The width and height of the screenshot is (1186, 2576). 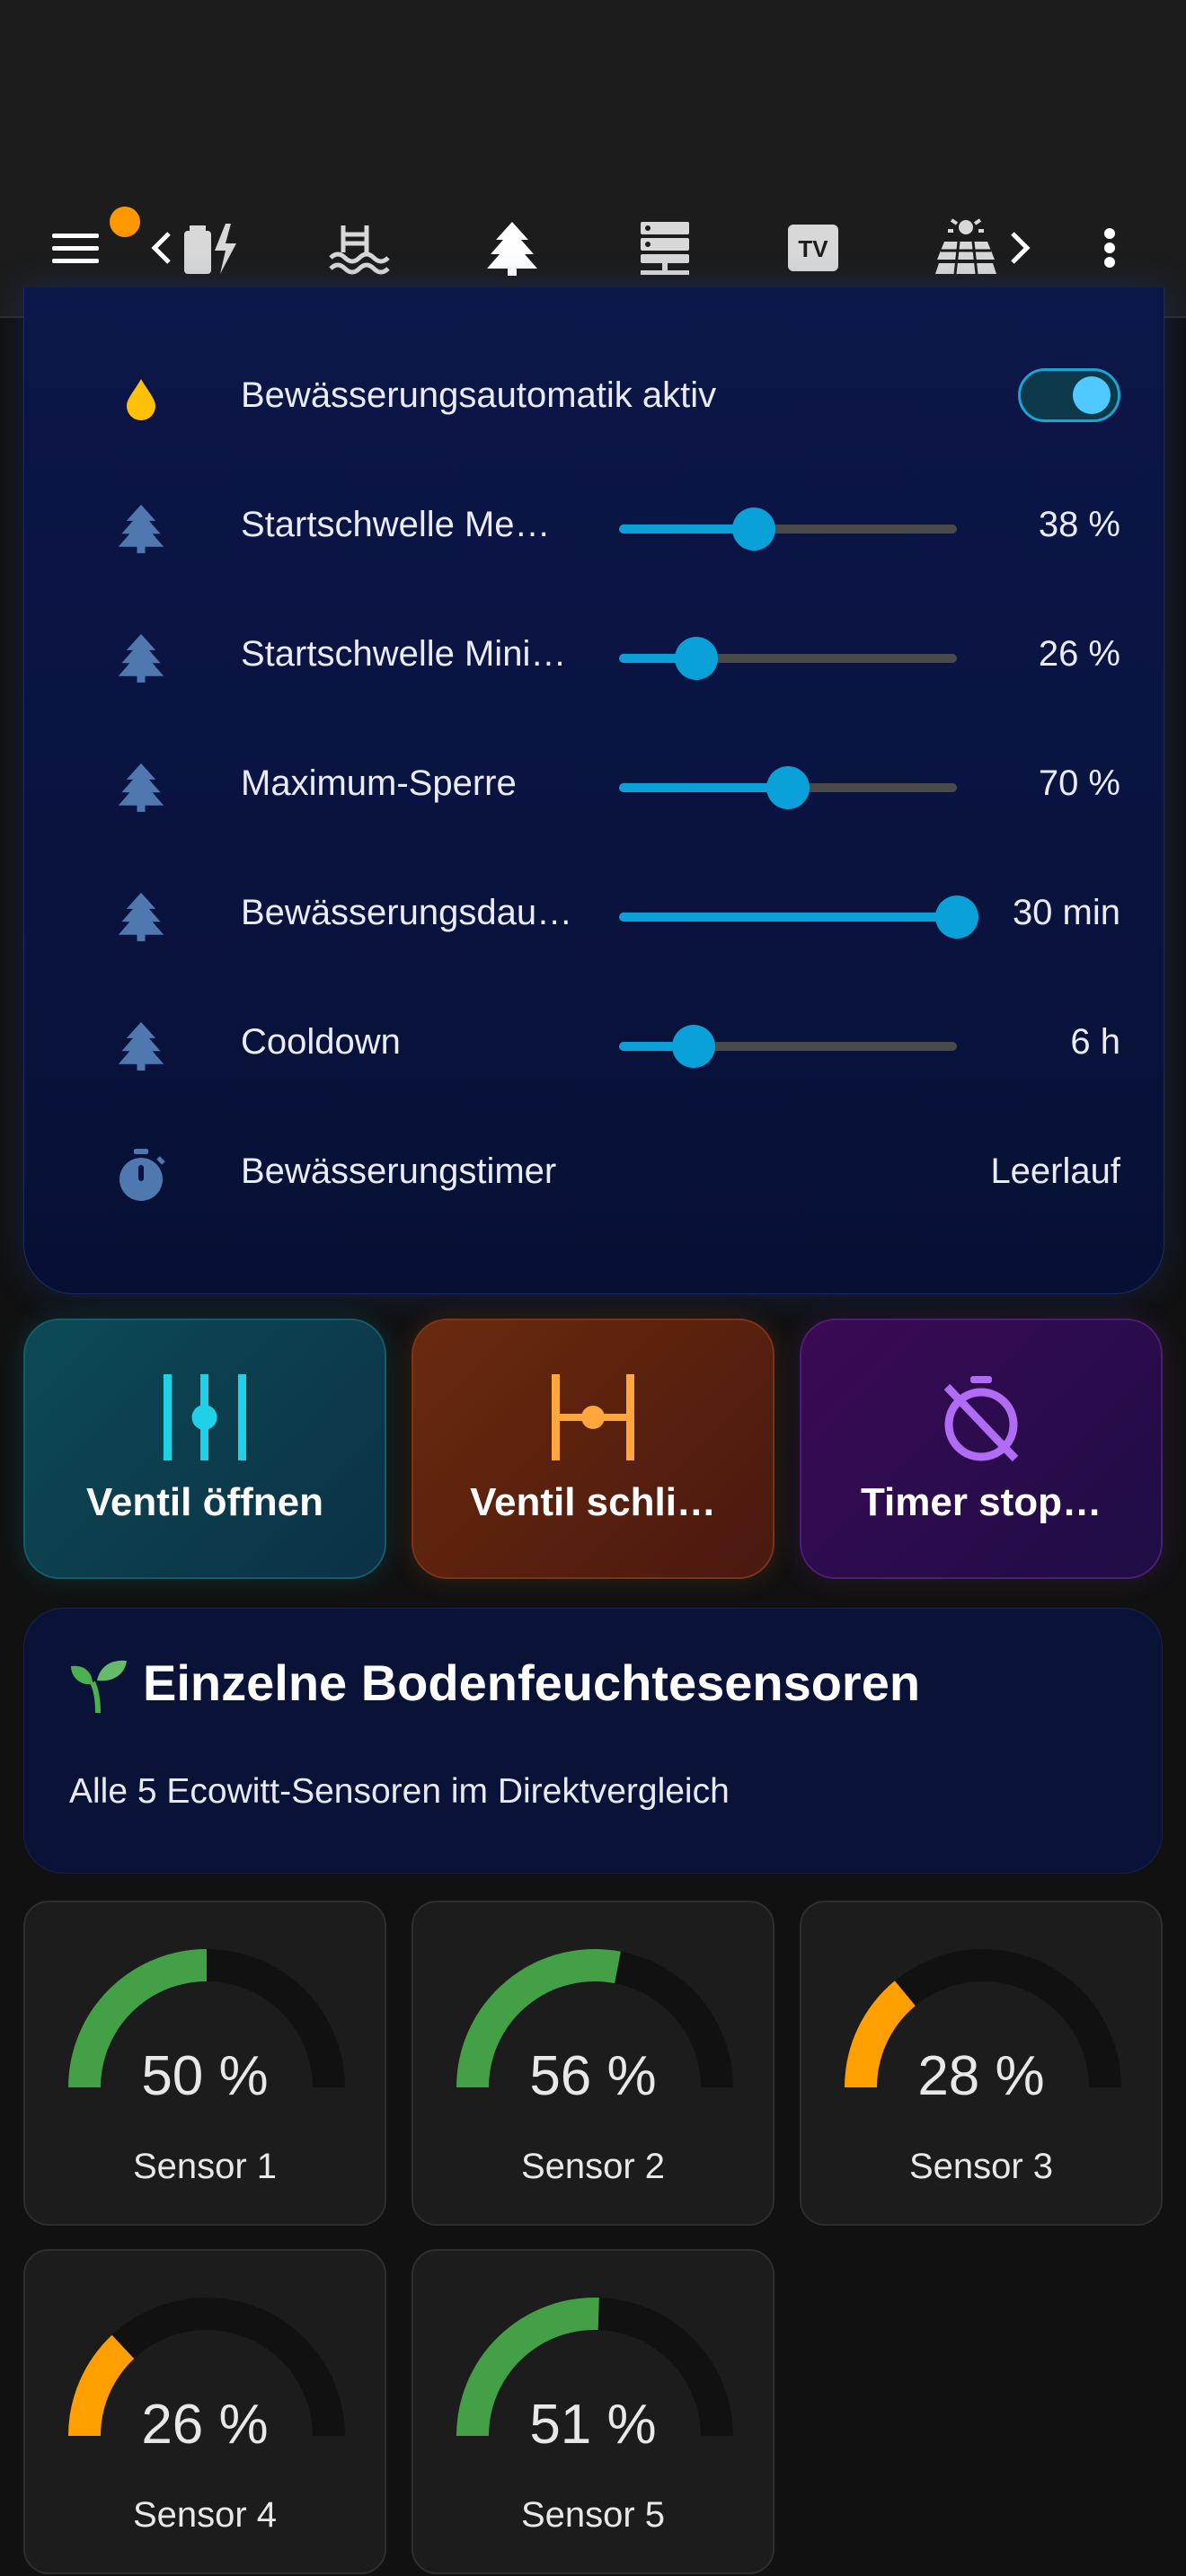 I want to click on slider-value: 70 %, so click(x=1079, y=783).